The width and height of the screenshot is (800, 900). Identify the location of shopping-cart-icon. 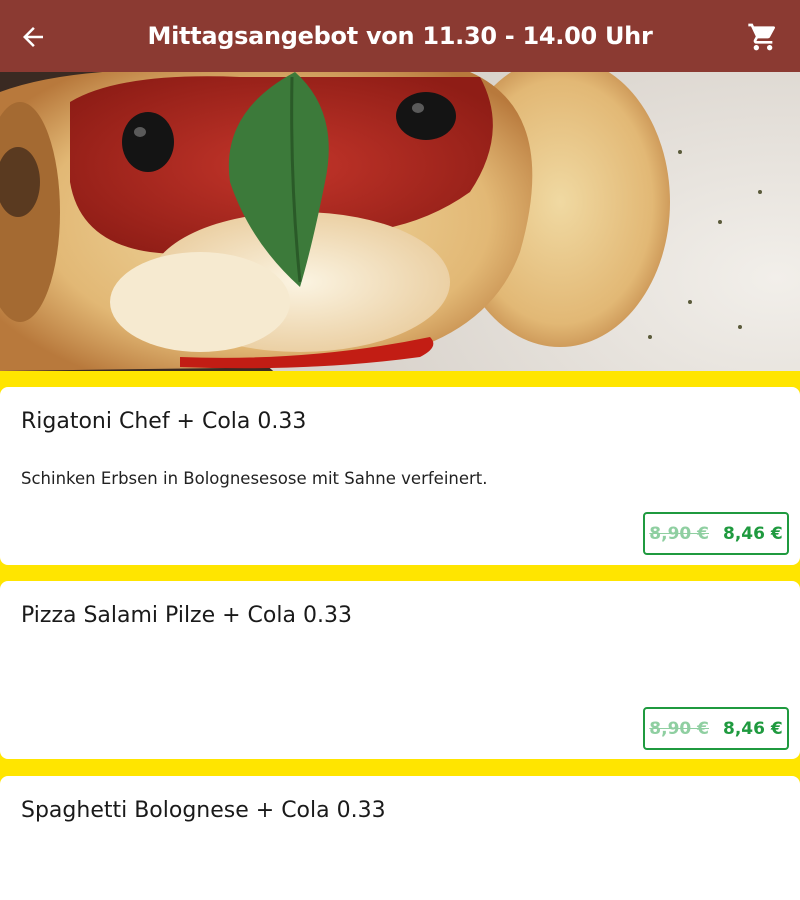
(762, 37).